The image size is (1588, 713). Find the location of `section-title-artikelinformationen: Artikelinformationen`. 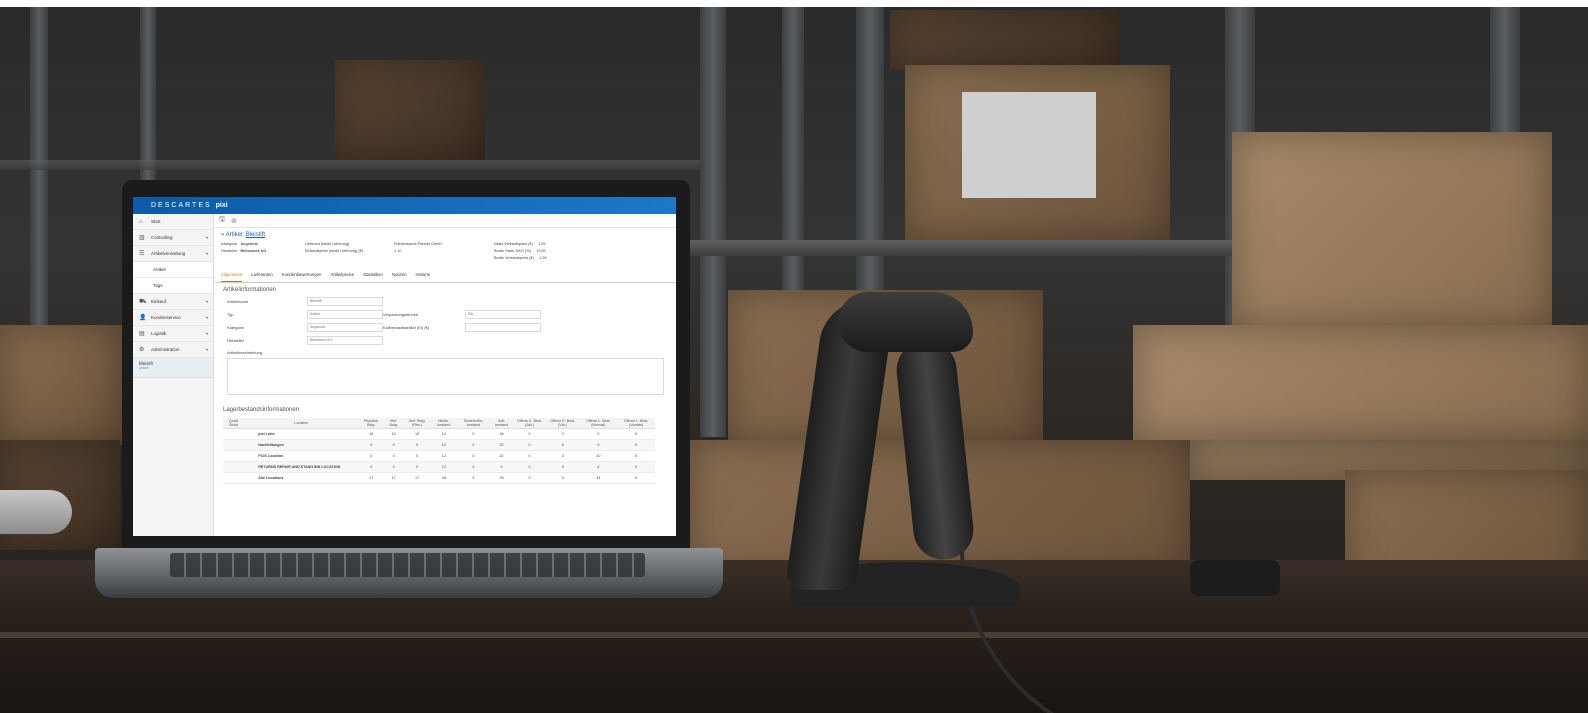

section-title-artikelinformationen: Artikelinformationen is located at coordinates (250, 290).